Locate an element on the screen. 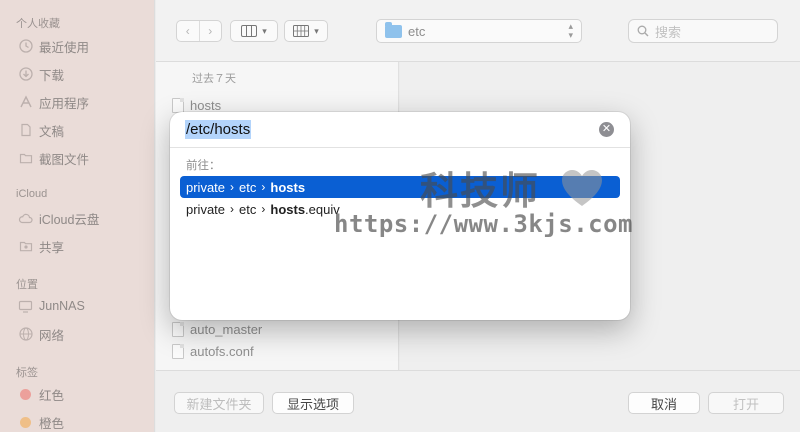 This screenshot has width=800, height=432. file-item-hosts: hosts is located at coordinates (196, 105).